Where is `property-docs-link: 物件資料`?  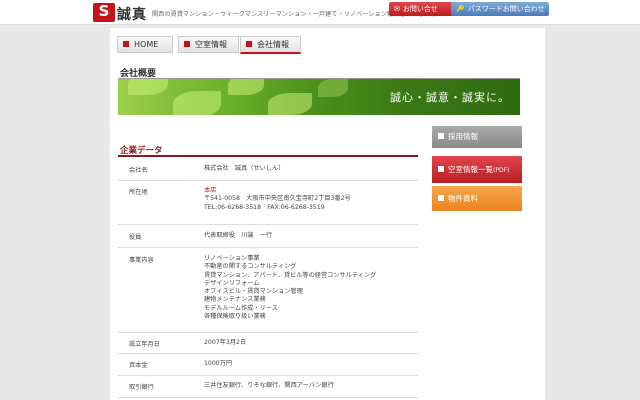 property-docs-link: 物件資料 is located at coordinates (477, 198).